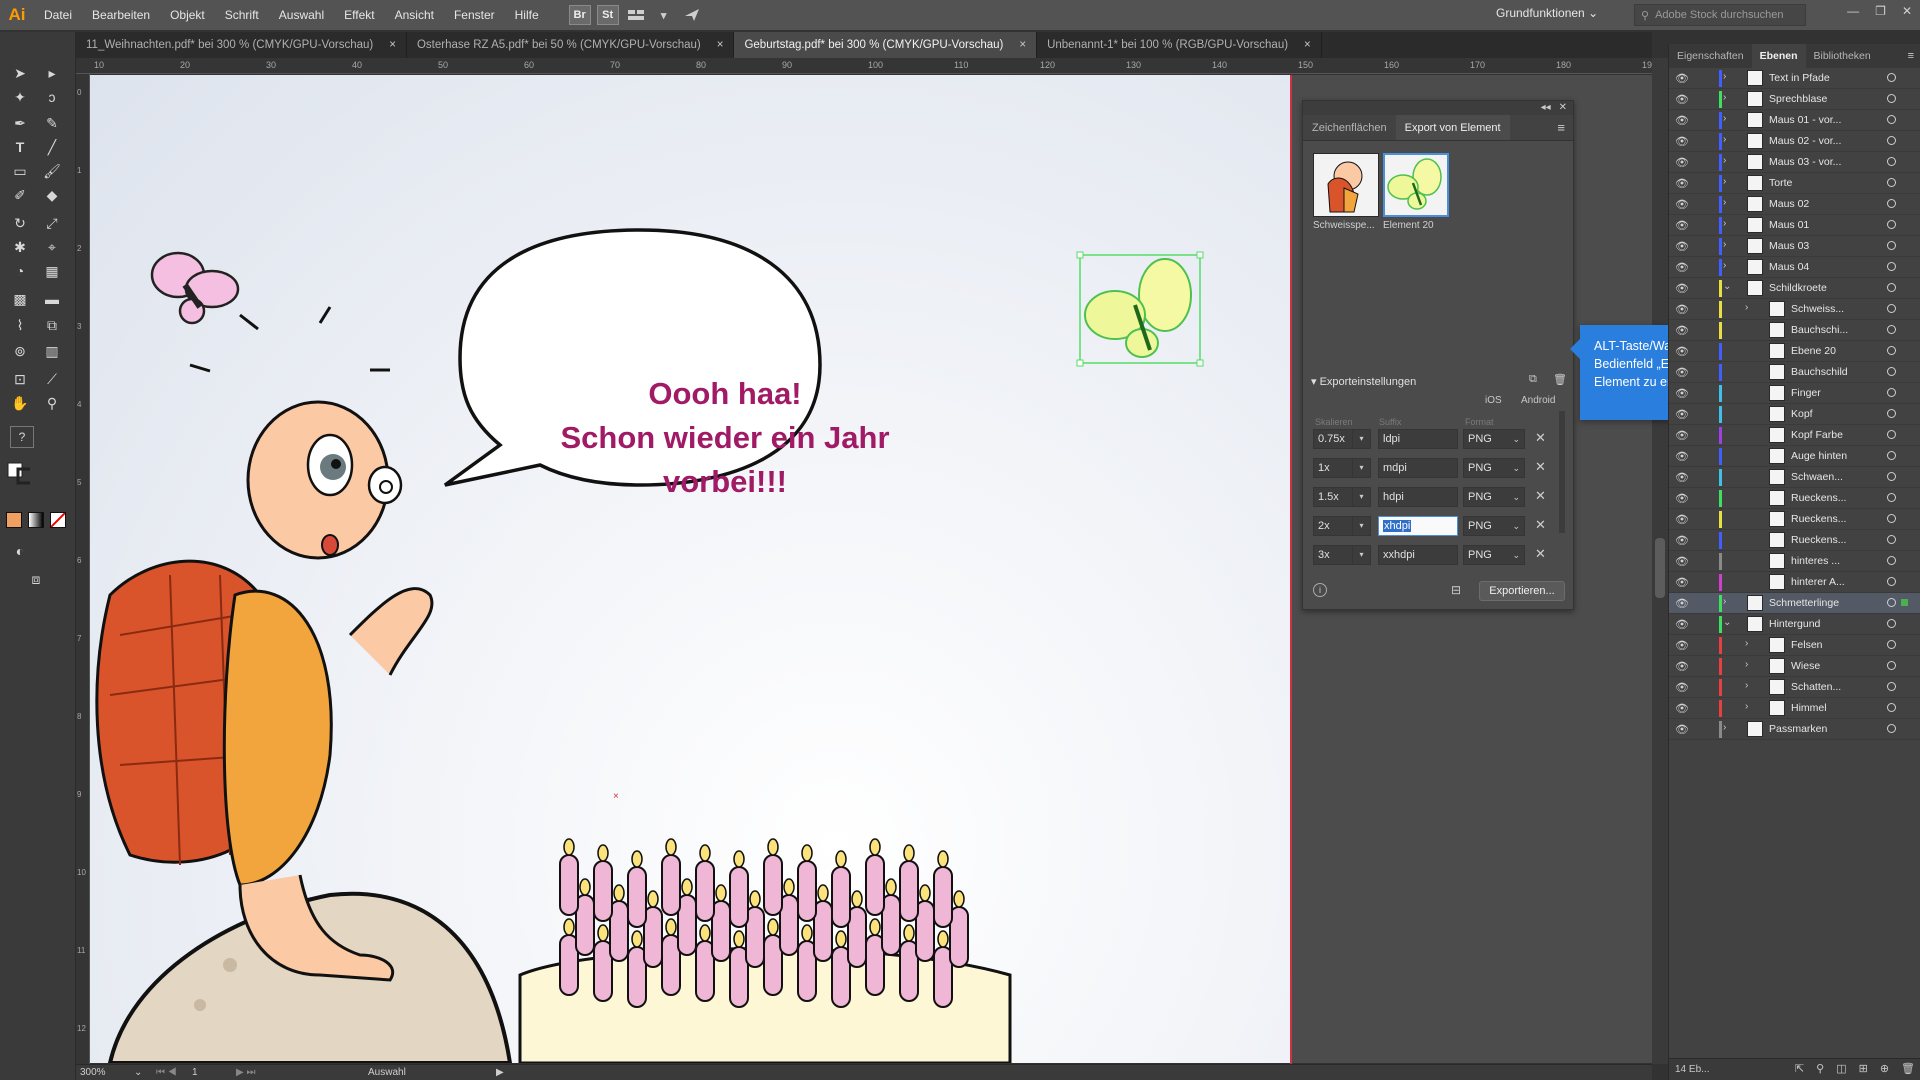 This screenshot has height=1080, width=1920. Describe the element at coordinates (1794, 414) in the screenshot. I see `layer-row: 👁 Kopf` at that location.